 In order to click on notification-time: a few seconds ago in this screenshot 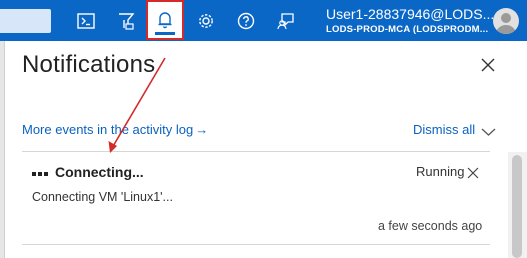, I will do `click(430, 226)`.